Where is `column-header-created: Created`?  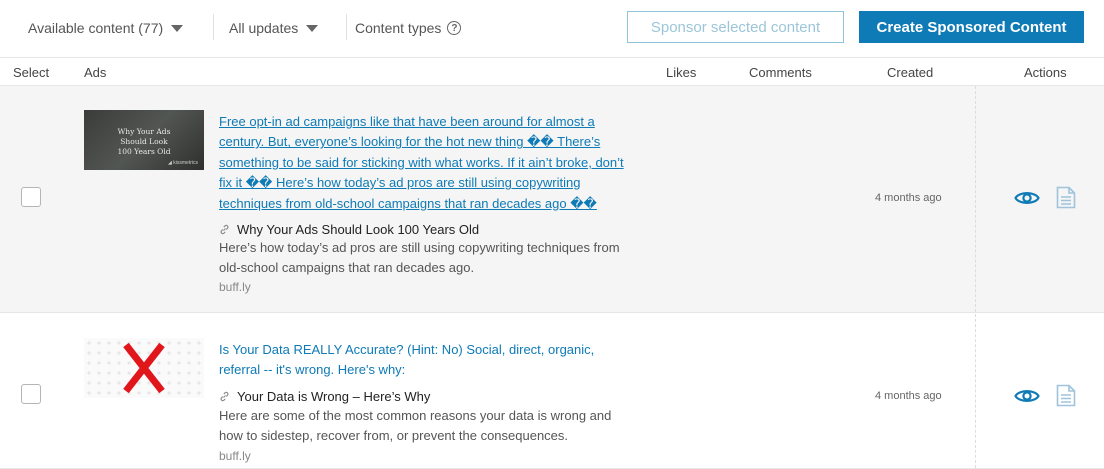
column-header-created: Created is located at coordinates (910, 72).